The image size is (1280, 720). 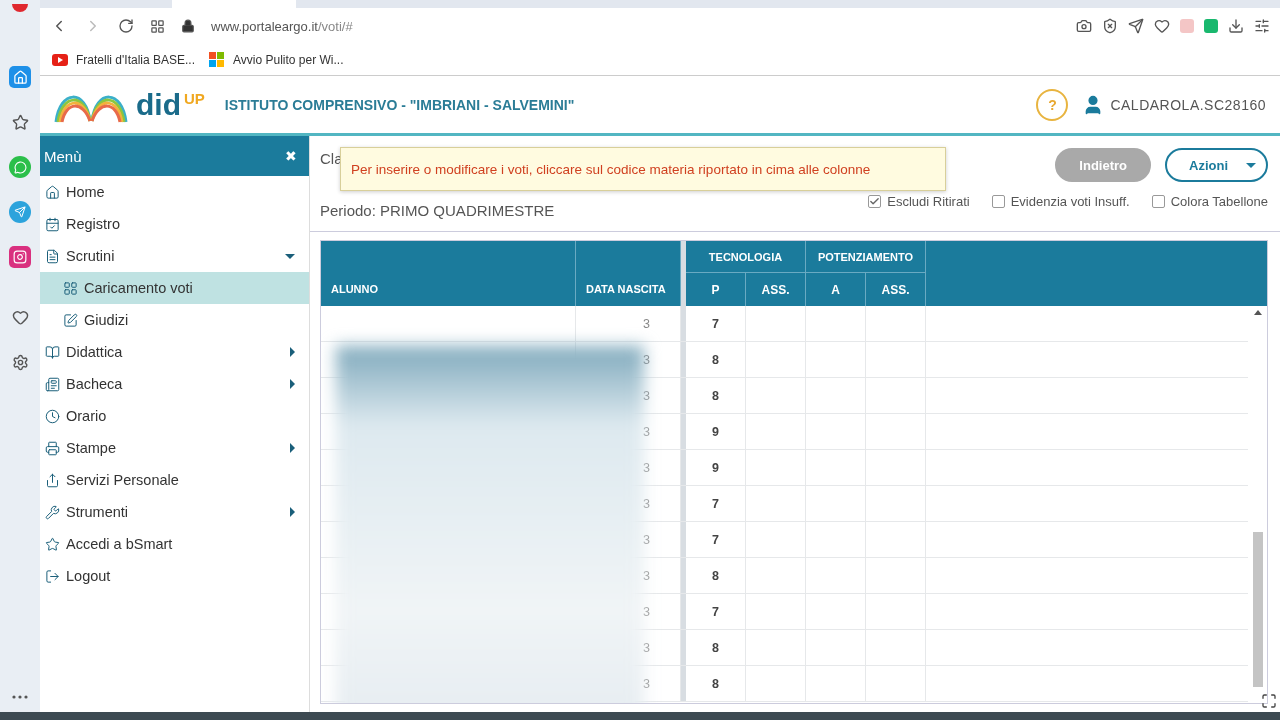 What do you see at coordinates (919, 201) in the screenshot?
I see `checkbox-option: Escludi Ritirati` at bounding box center [919, 201].